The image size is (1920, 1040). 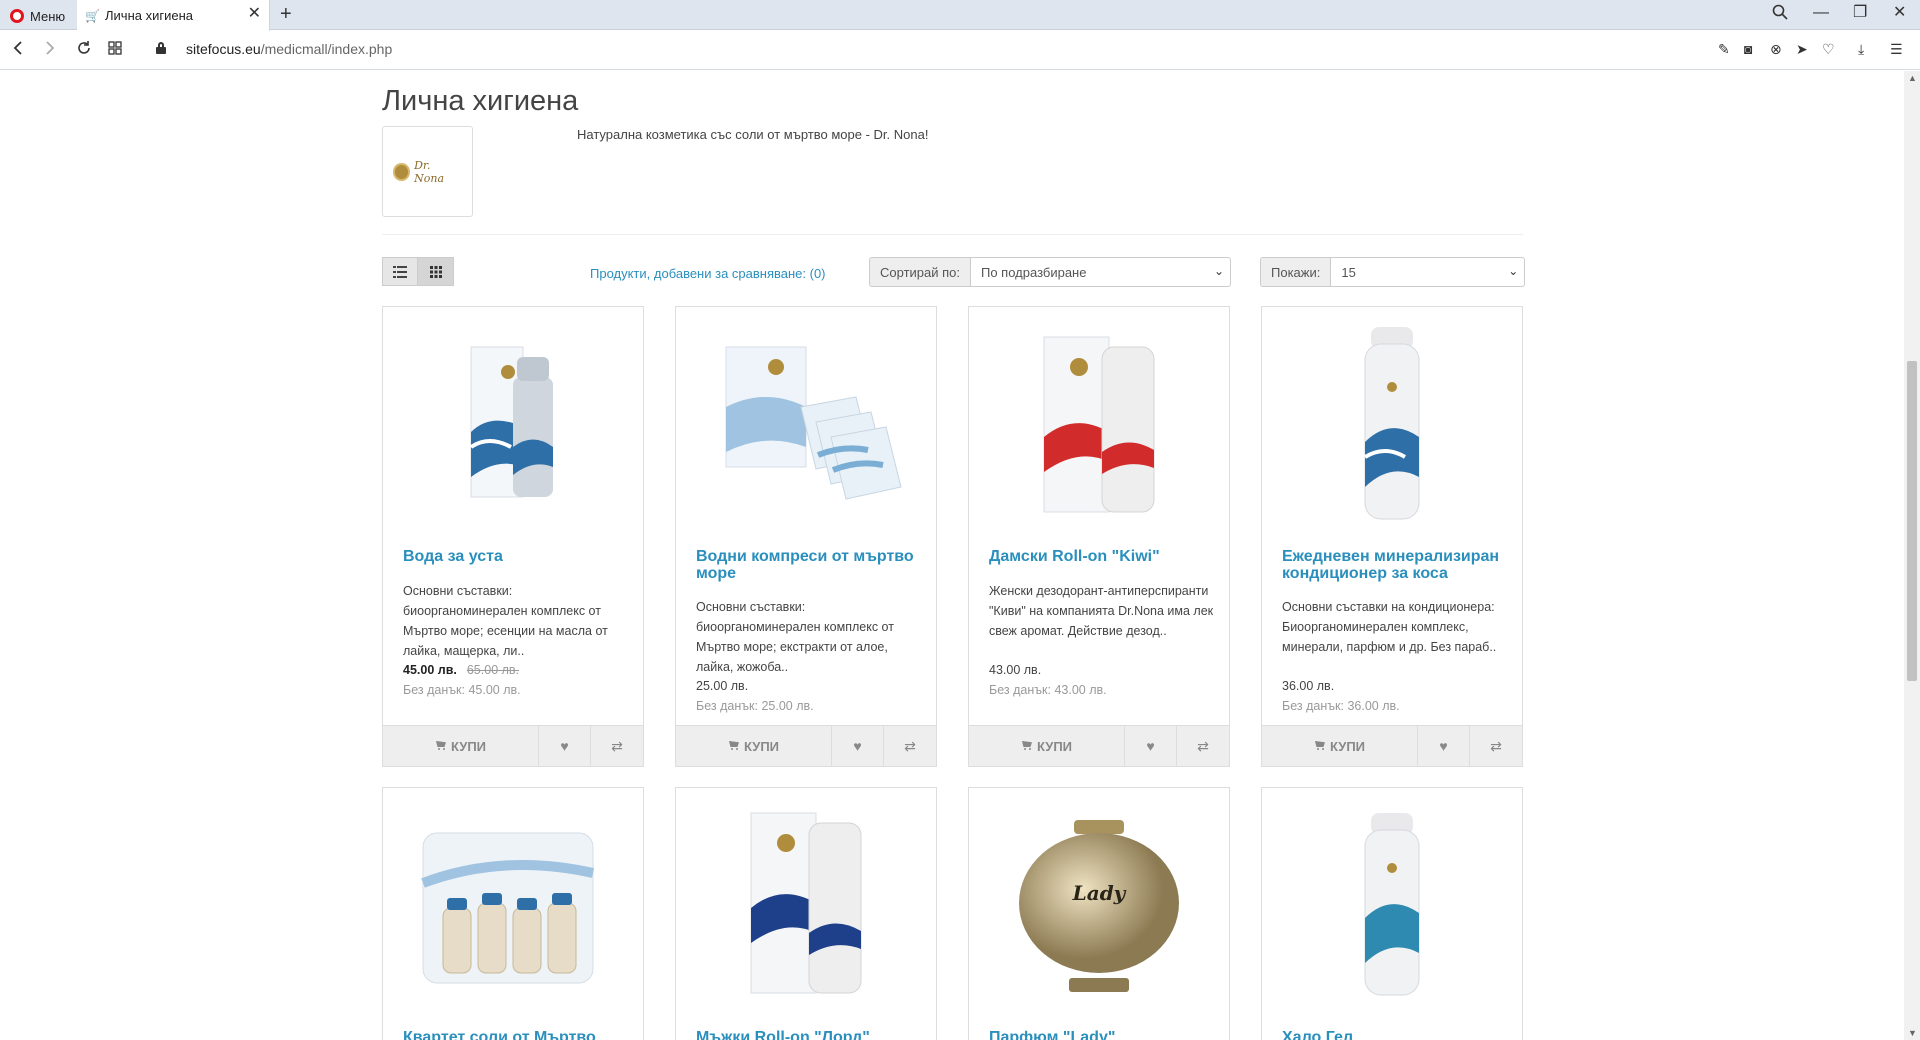 What do you see at coordinates (84, 49) in the screenshot?
I see `reload-icon` at bounding box center [84, 49].